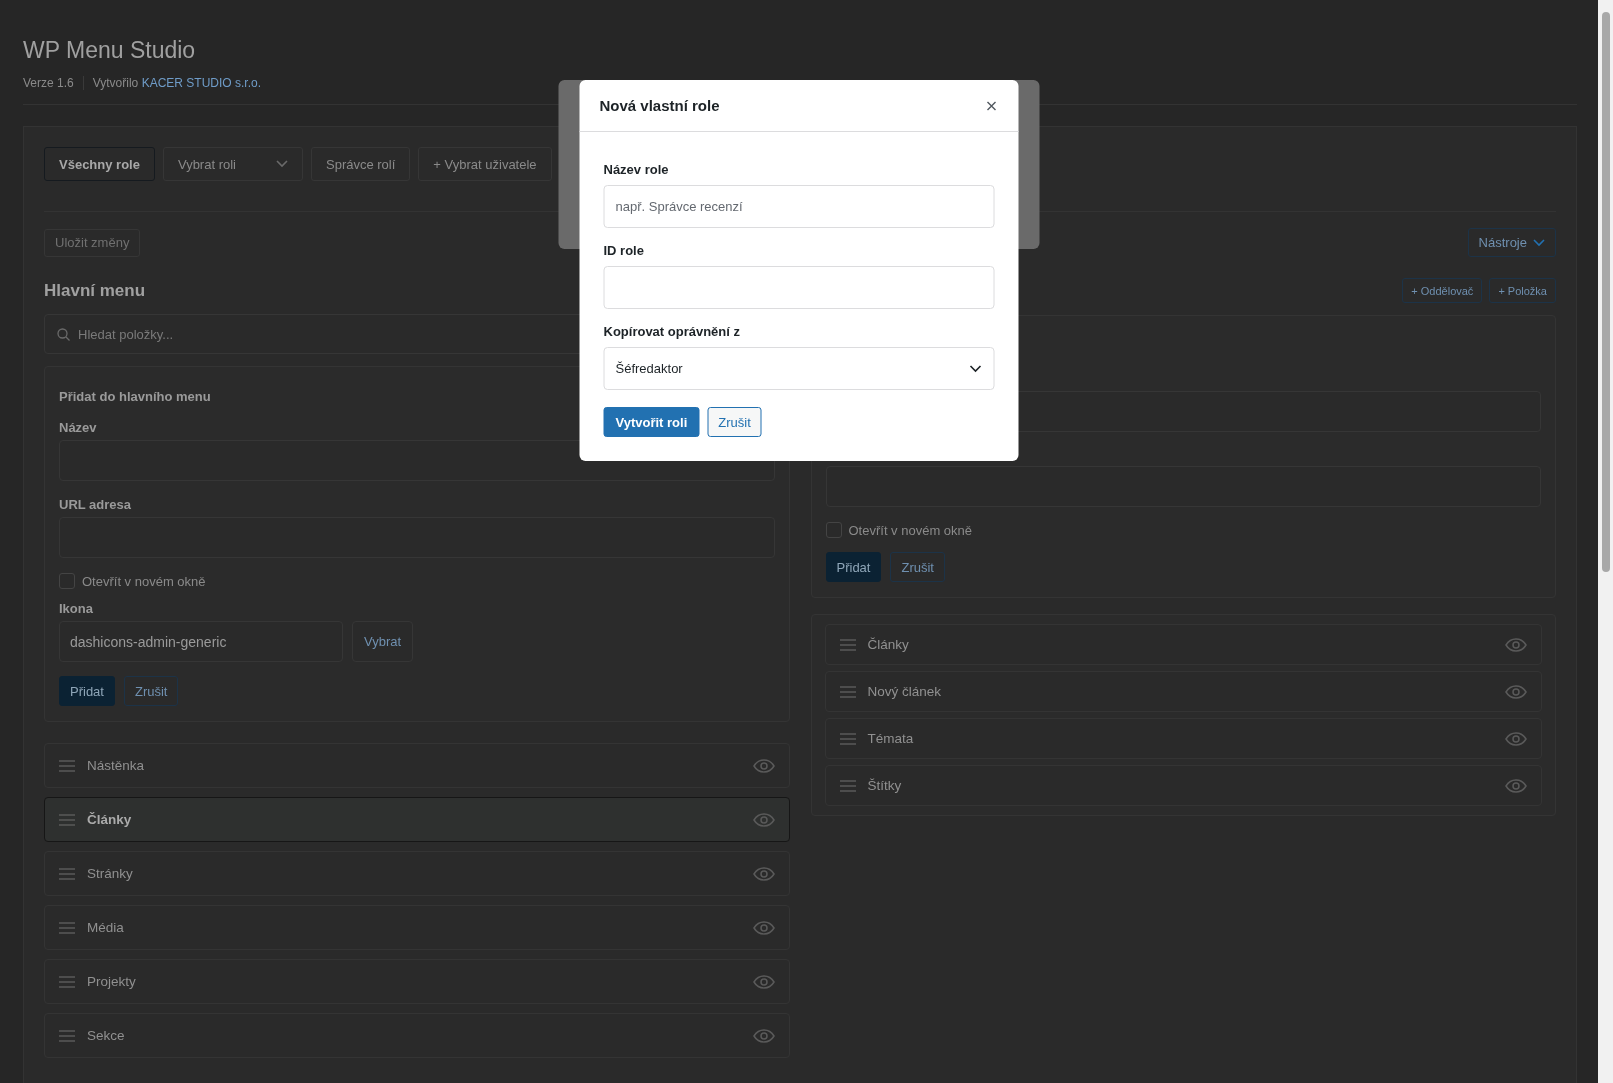 The image size is (1613, 1083). What do you see at coordinates (99, 164) in the screenshot?
I see `toolbar-button: Všechny role` at bounding box center [99, 164].